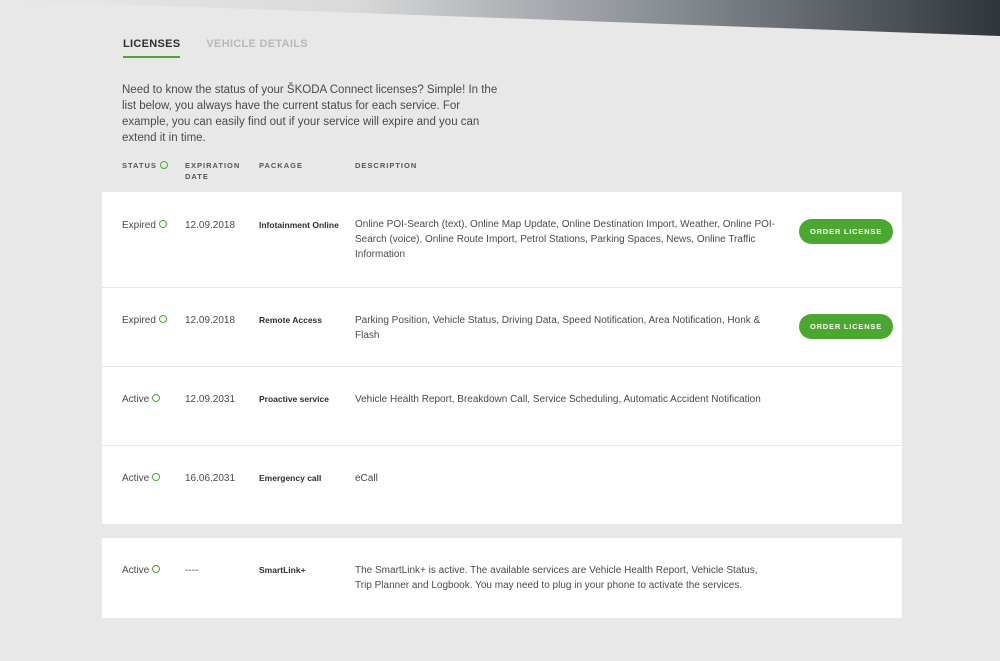 The width and height of the screenshot is (1000, 661). What do you see at coordinates (502, 485) in the screenshot?
I see `license-row-emergency-call: Active 16.06.2031 Emergency call eCall` at bounding box center [502, 485].